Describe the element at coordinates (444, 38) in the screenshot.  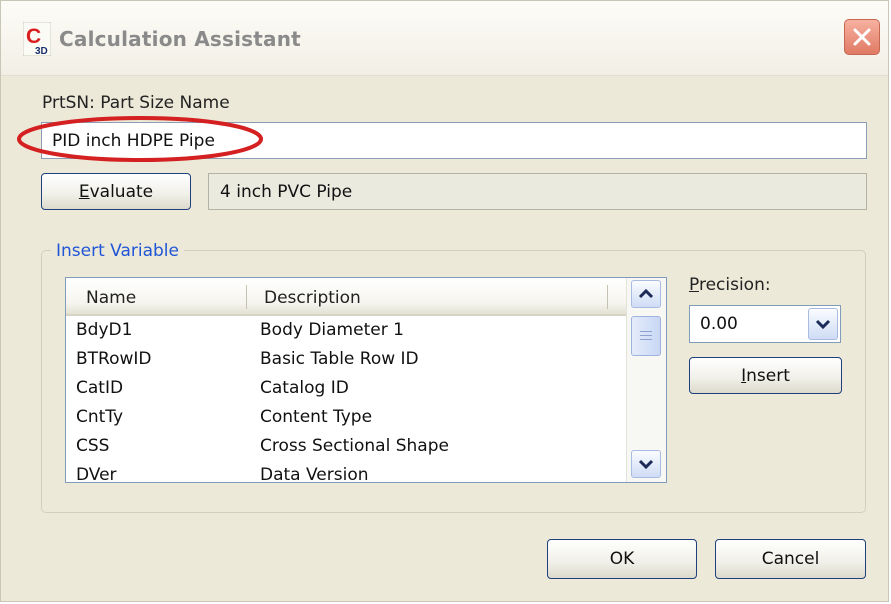
I see `title-bar: C 3D Calculation Assistant` at that location.